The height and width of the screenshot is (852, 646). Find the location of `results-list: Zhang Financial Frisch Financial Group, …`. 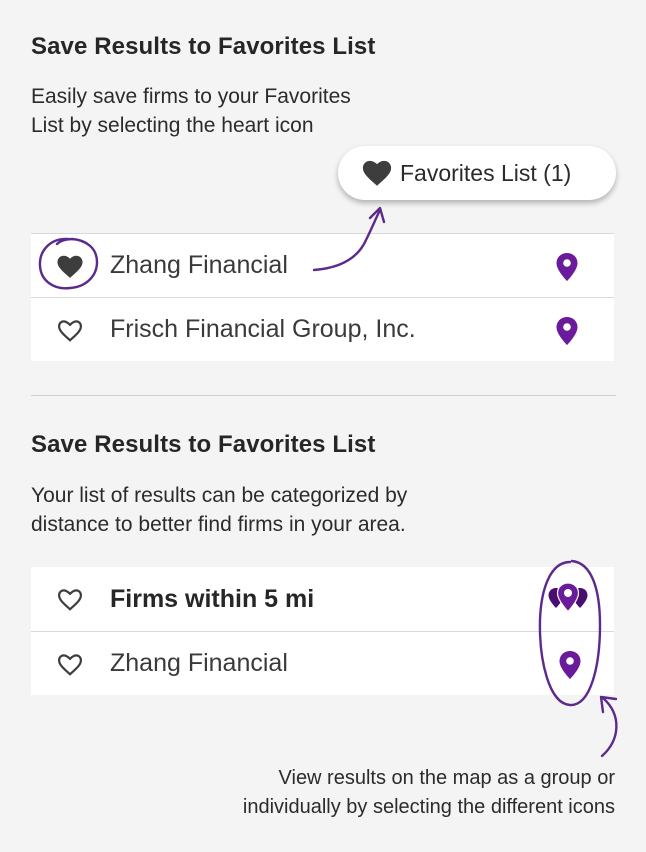

results-list: Zhang Financial Frisch Financial Group, … is located at coordinates (322, 297).